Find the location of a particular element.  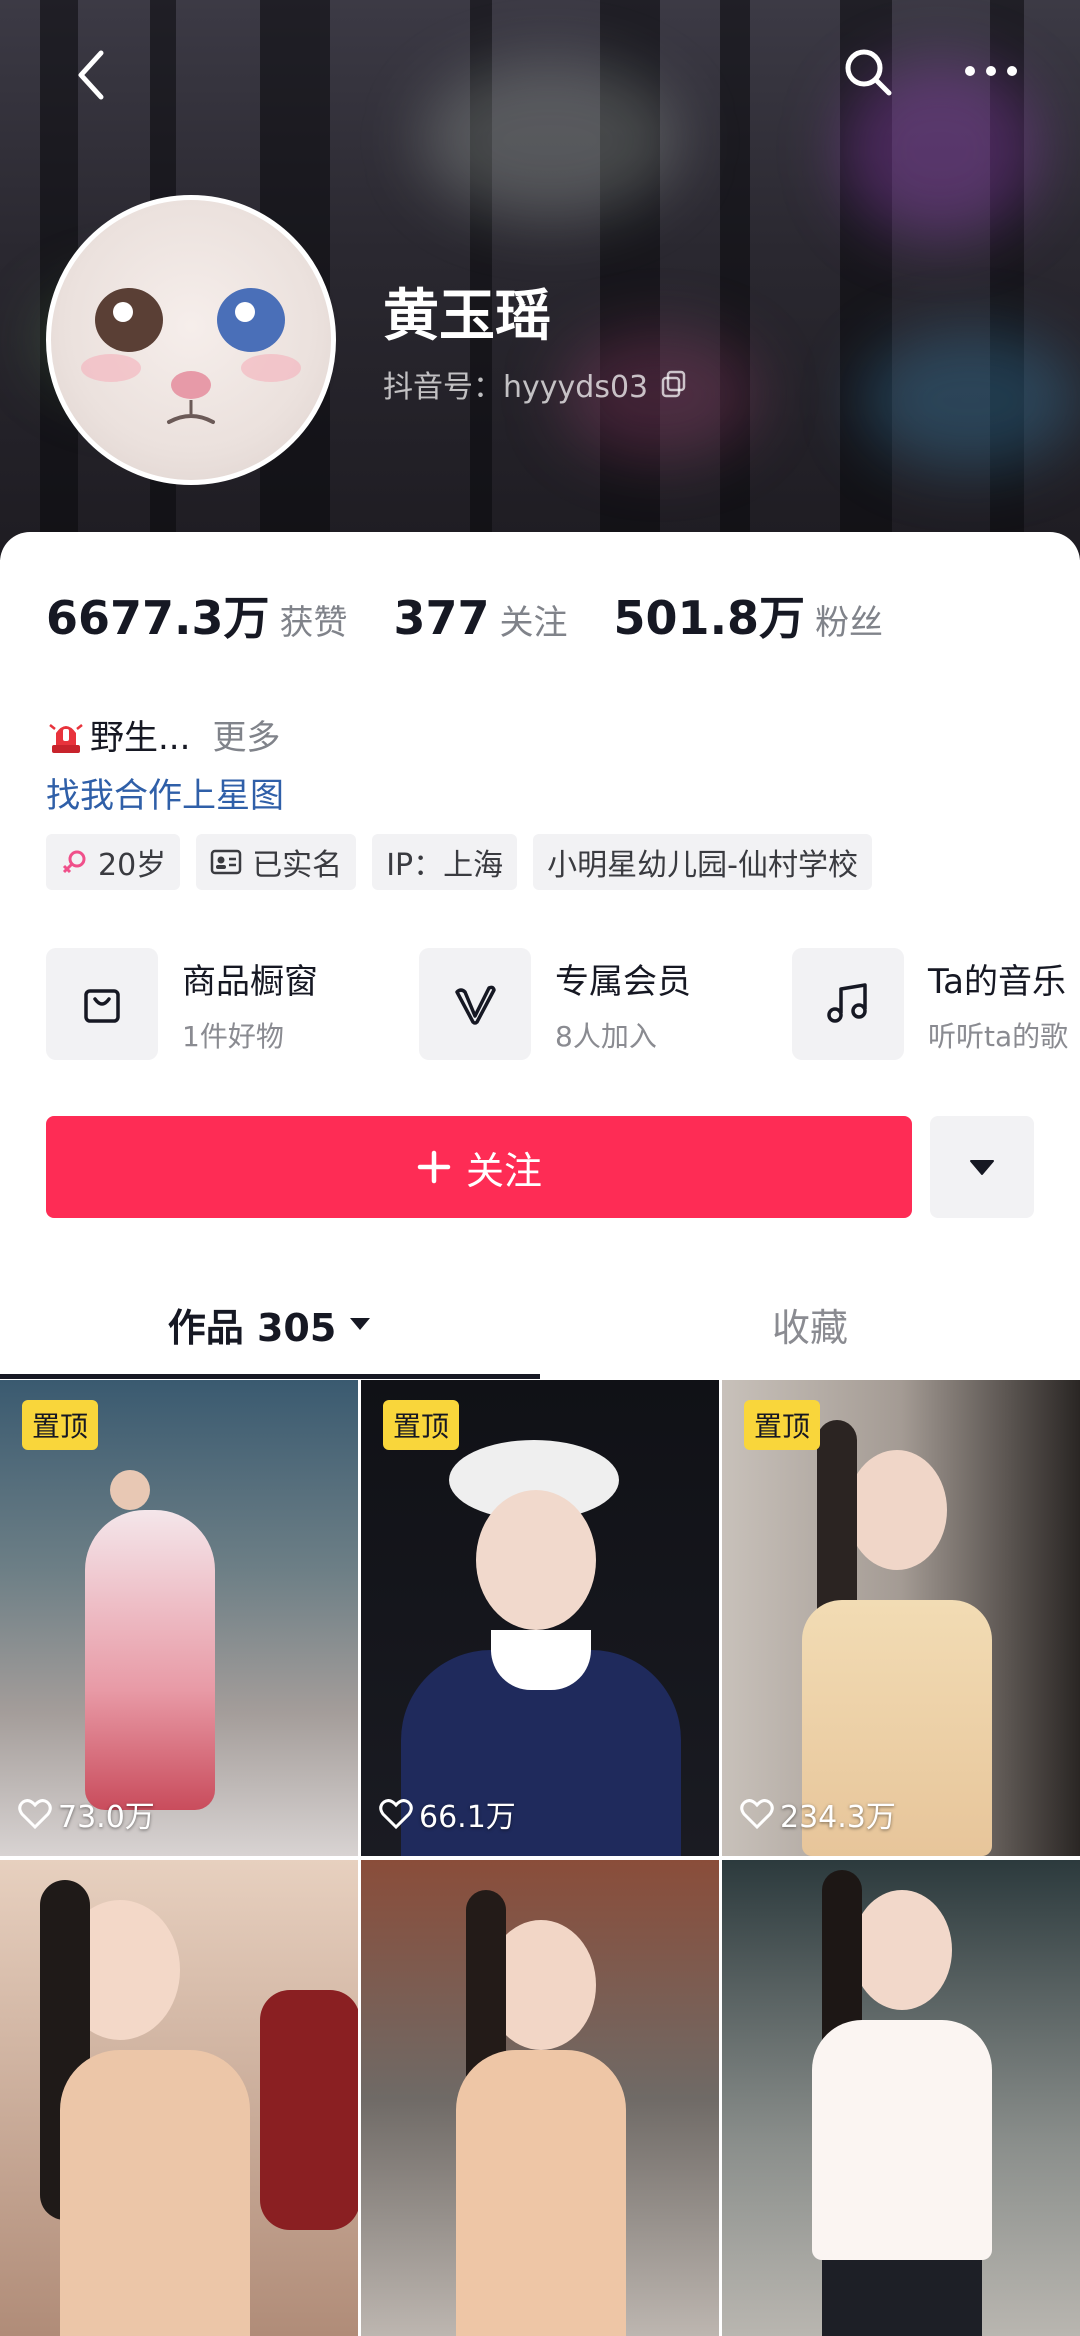

more-button is located at coordinates (991, 71).